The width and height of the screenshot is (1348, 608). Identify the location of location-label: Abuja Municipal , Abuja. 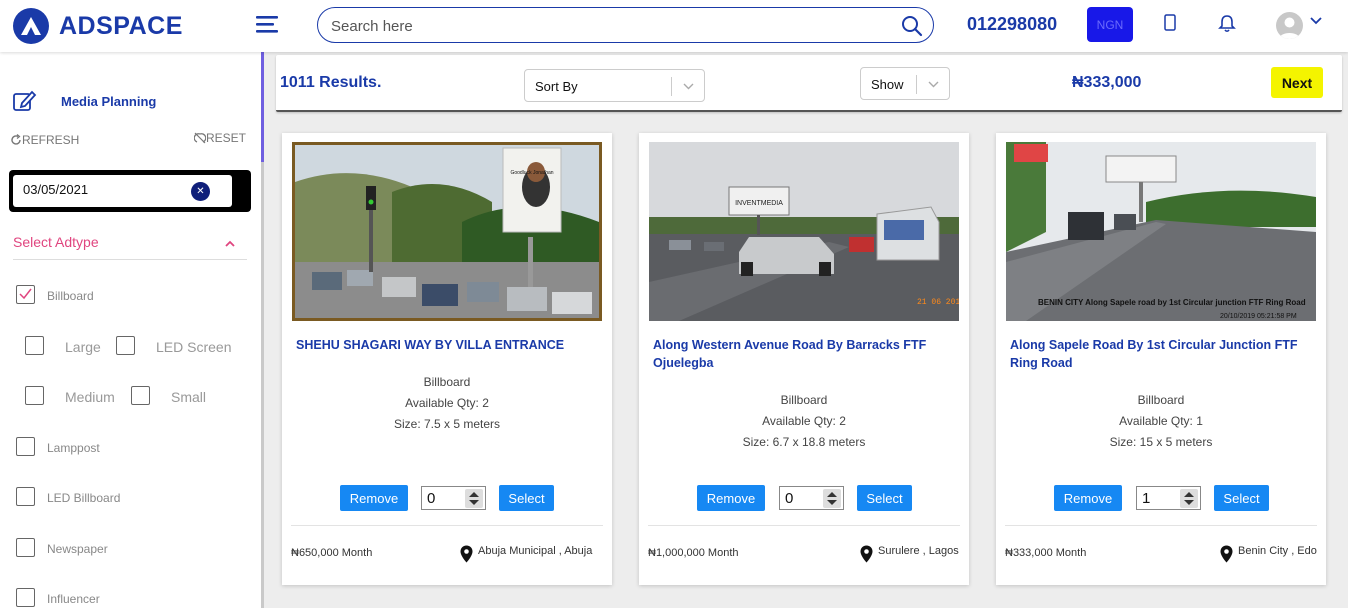
(535, 551).